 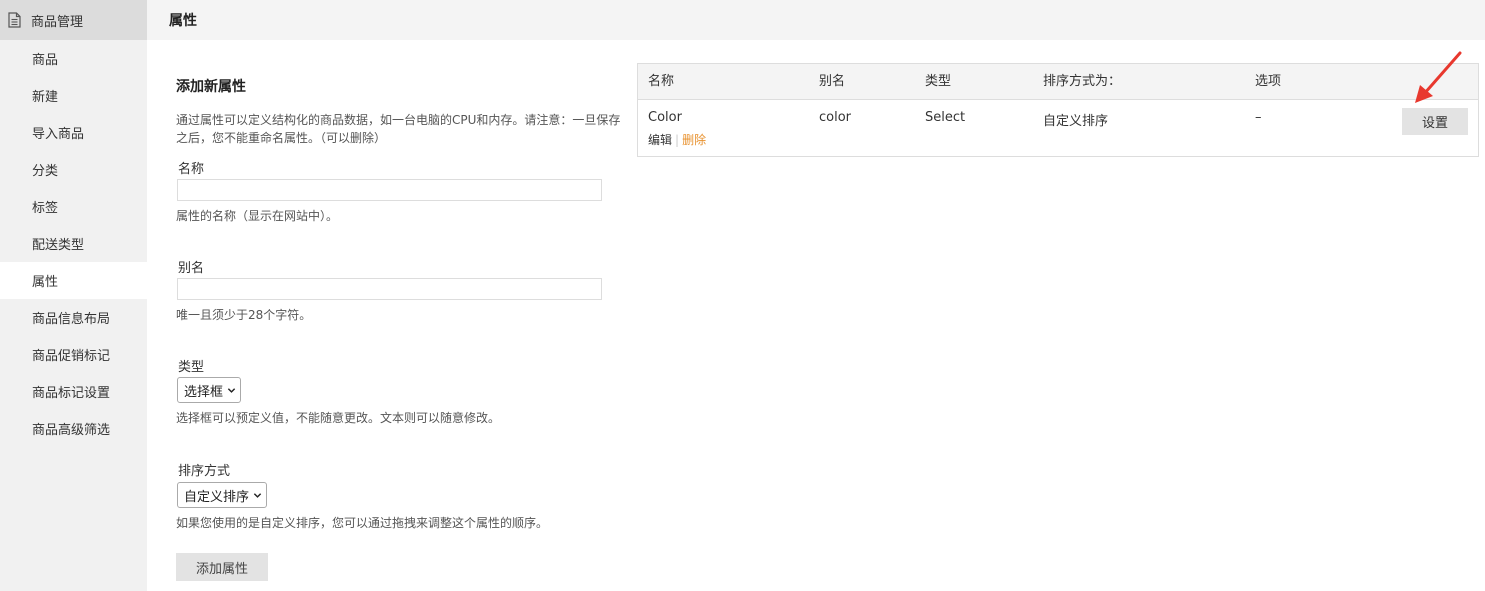 I want to click on type-select-value: 选择框, so click(x=204, y=392).